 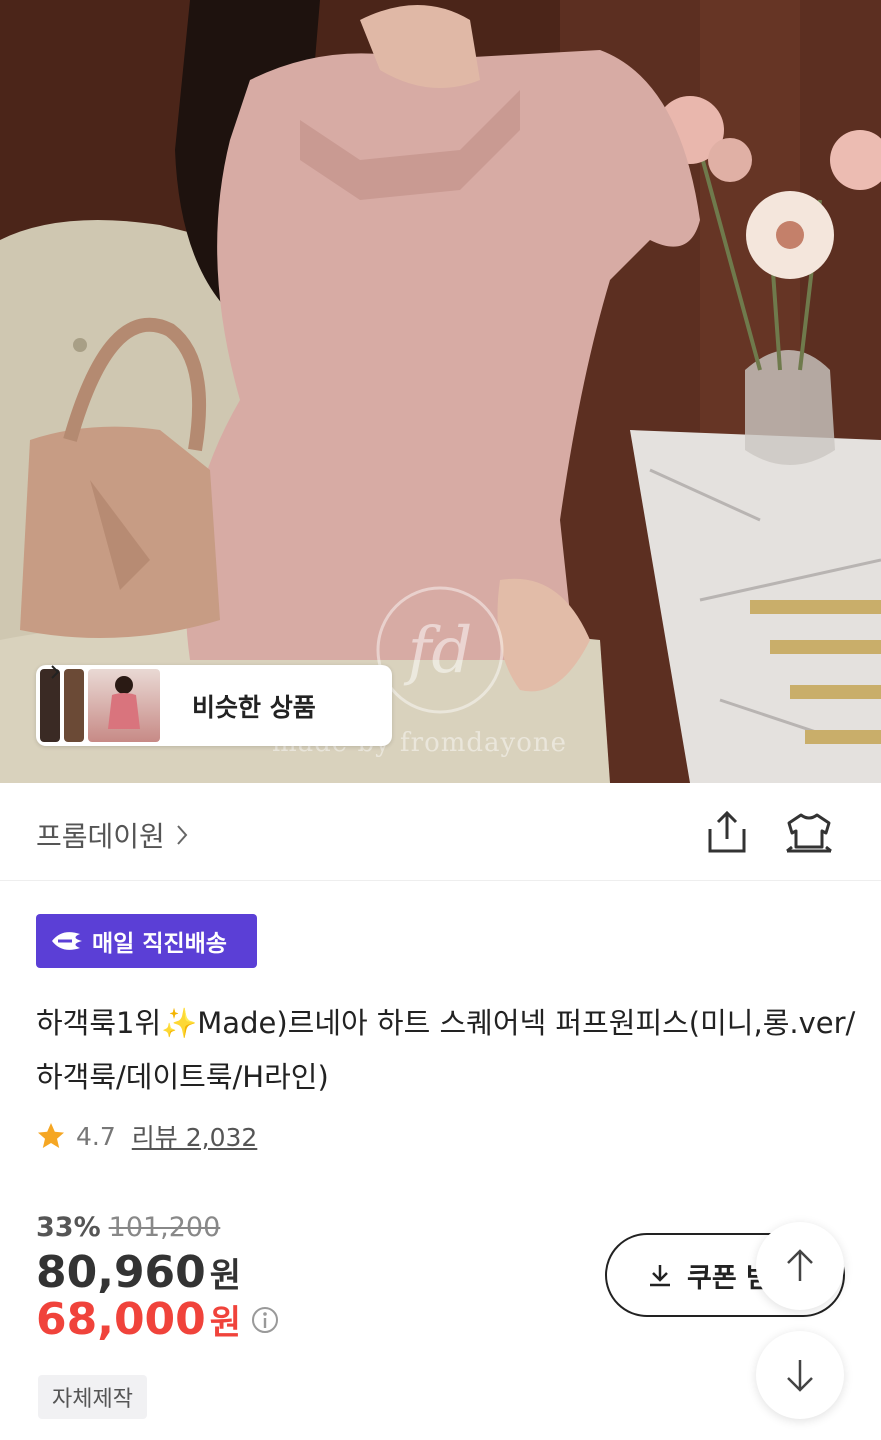 I want to click on similar-thumbnails, so click(x=101, y=705).